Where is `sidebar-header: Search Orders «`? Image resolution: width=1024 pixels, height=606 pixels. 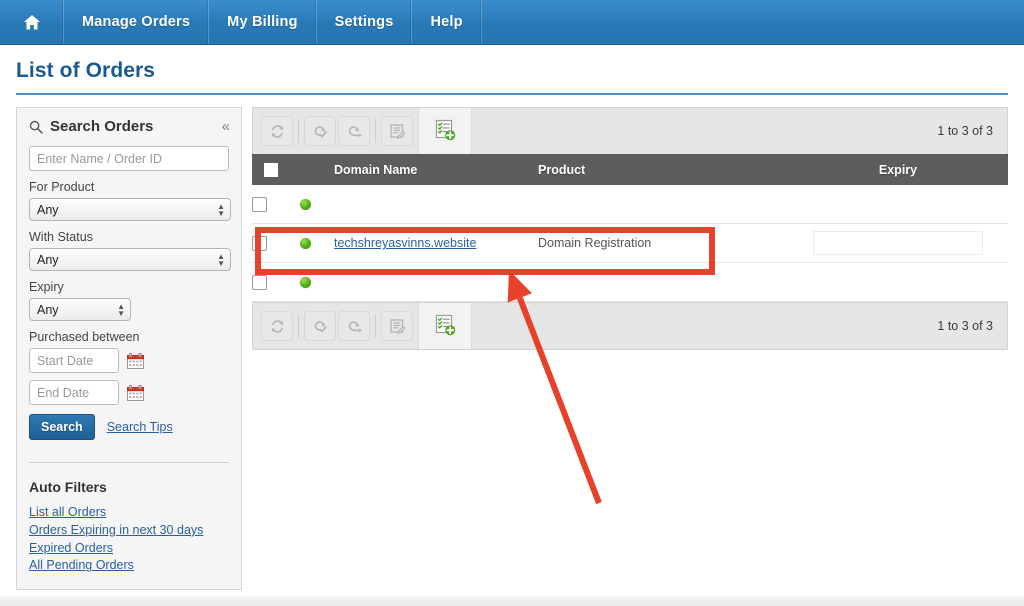 sidebar-header: Search Orders « is located at coordinates (129, 126).